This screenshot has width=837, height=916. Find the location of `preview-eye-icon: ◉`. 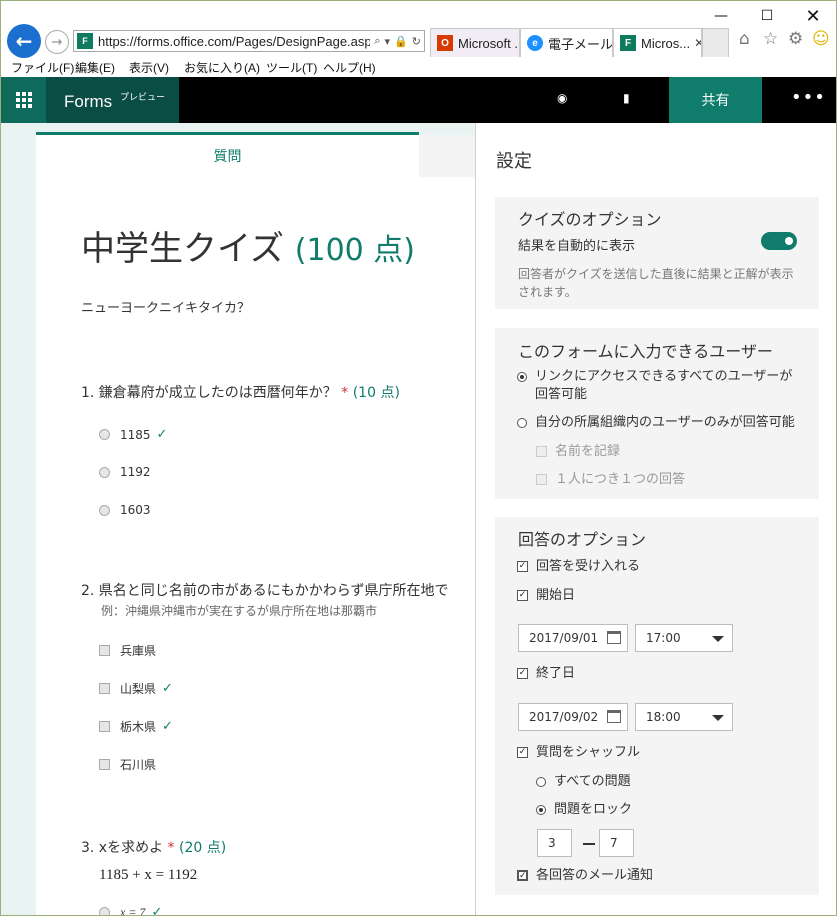

preview-eye-icon: ◉ is located at coordinates (562, 98).